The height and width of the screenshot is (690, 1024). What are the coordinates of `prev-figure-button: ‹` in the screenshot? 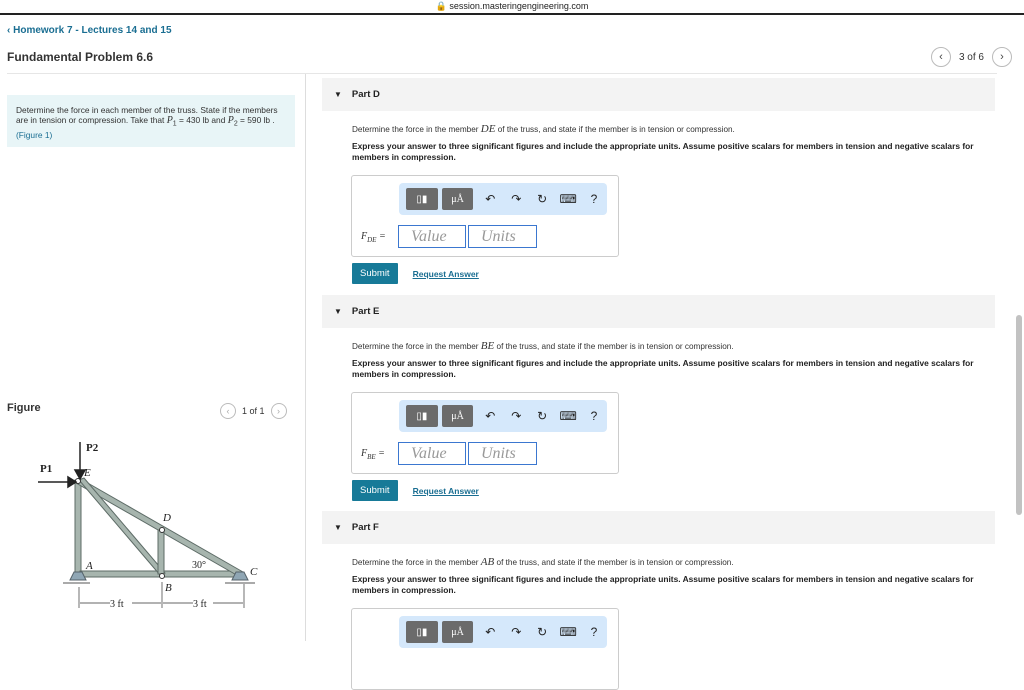 It's located at (228, 411).